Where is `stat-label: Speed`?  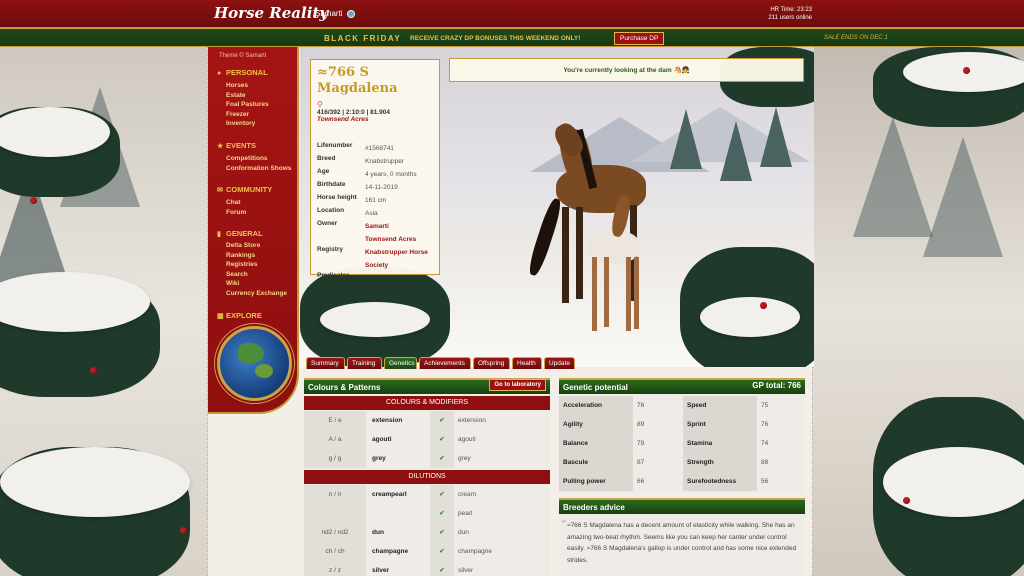
stat-label: Speed is located at coordinates (720, 405).